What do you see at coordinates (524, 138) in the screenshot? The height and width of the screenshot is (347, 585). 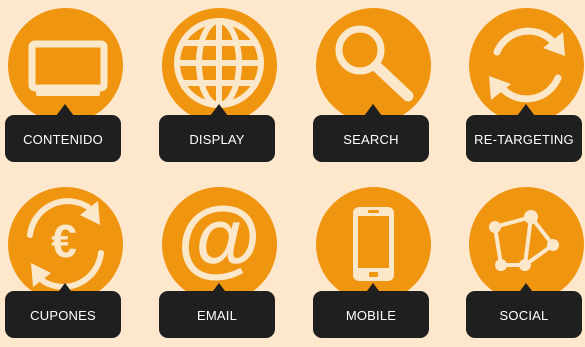 I see `tile-label: RE-TARGETING` at bounding box center [524, 138].